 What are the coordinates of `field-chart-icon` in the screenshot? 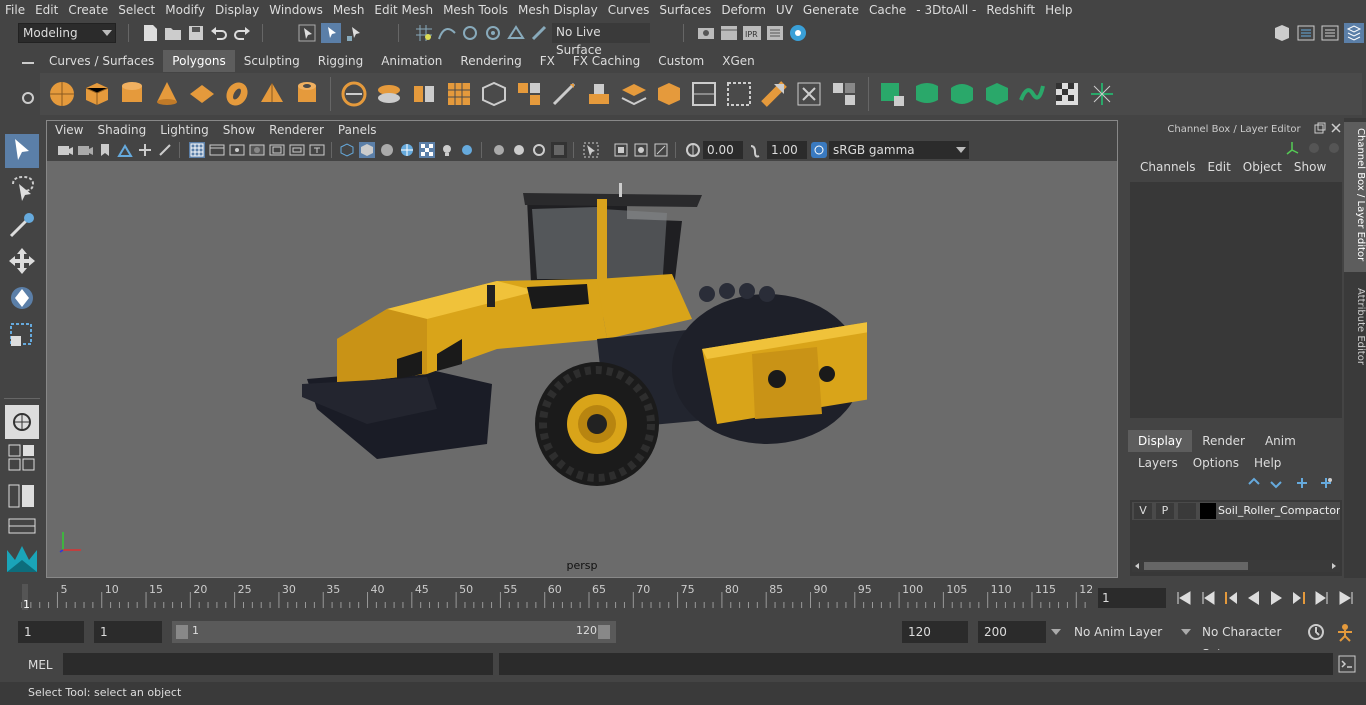 It's located at (277, 150).